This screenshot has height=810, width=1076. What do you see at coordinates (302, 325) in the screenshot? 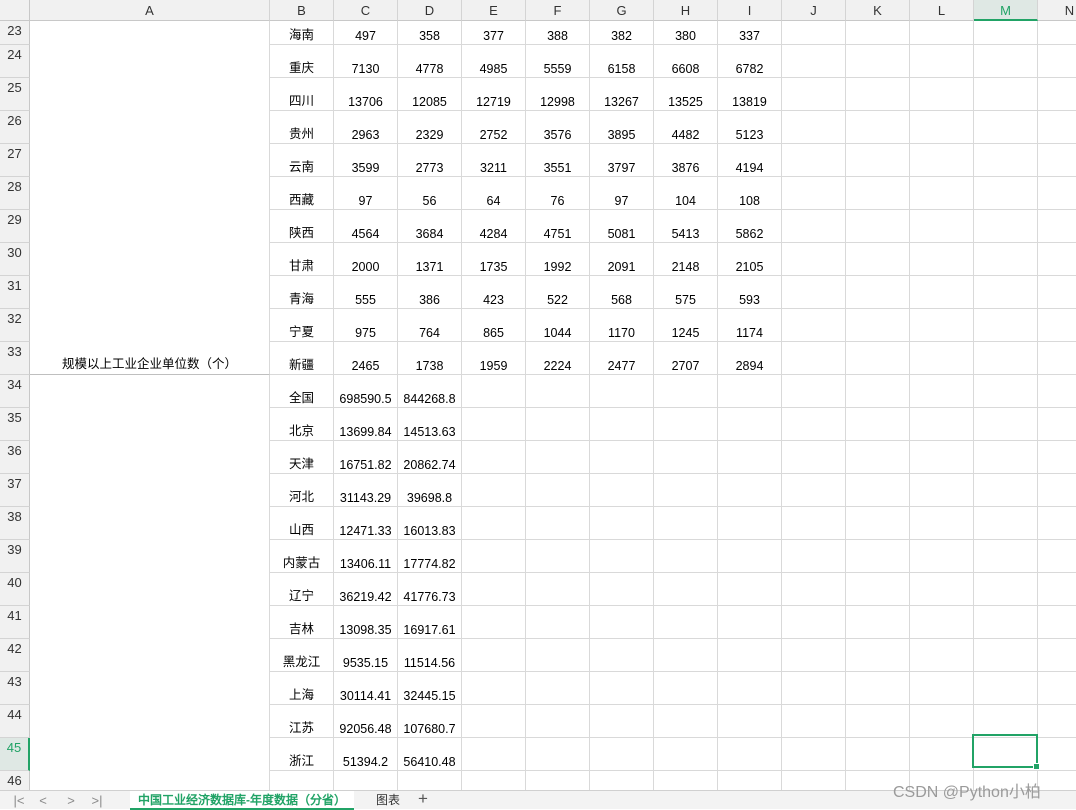
I see `cell-b32: 宁夏` at bounding box center [302, 325].